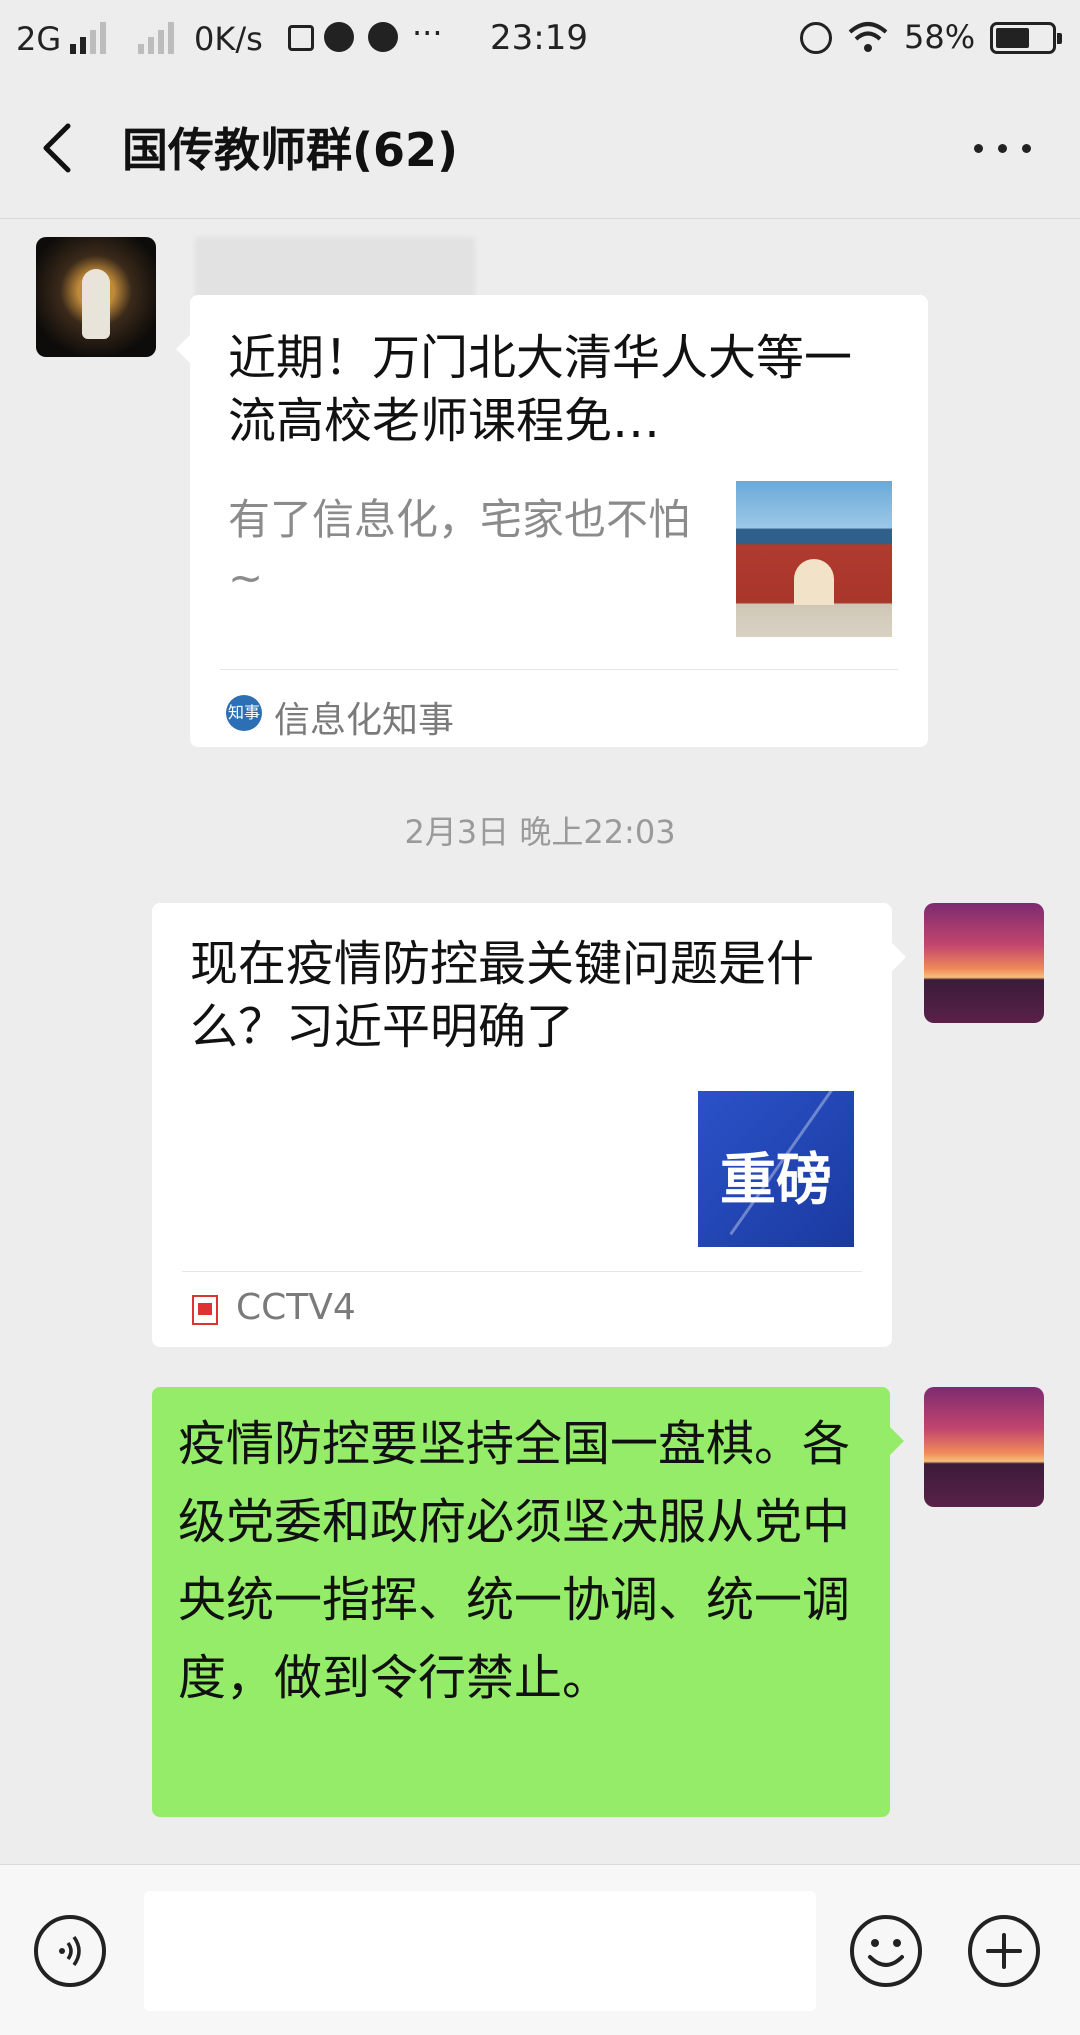 This screenshot has height=2035, width=1080. I want to click on article-source: 信息化知事, so click(364, 720).